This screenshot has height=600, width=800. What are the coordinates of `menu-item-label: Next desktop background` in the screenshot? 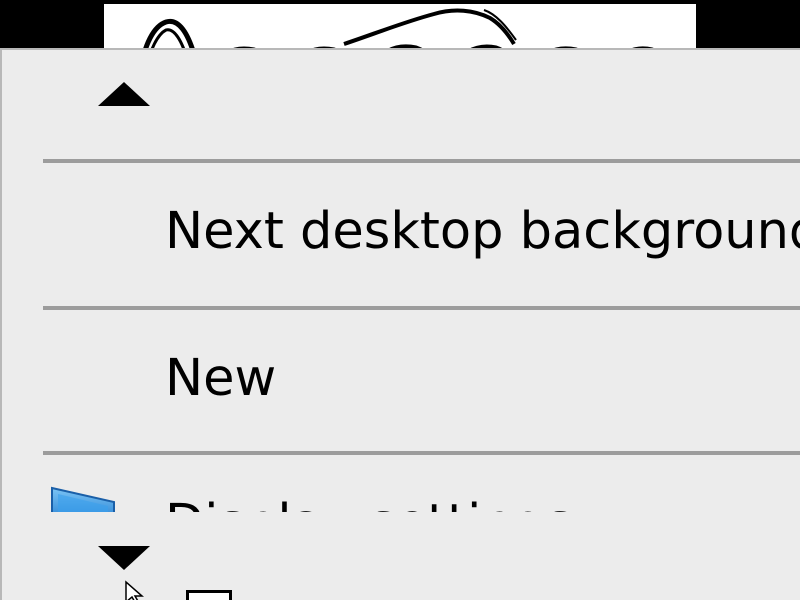 It's located at (482, 231).